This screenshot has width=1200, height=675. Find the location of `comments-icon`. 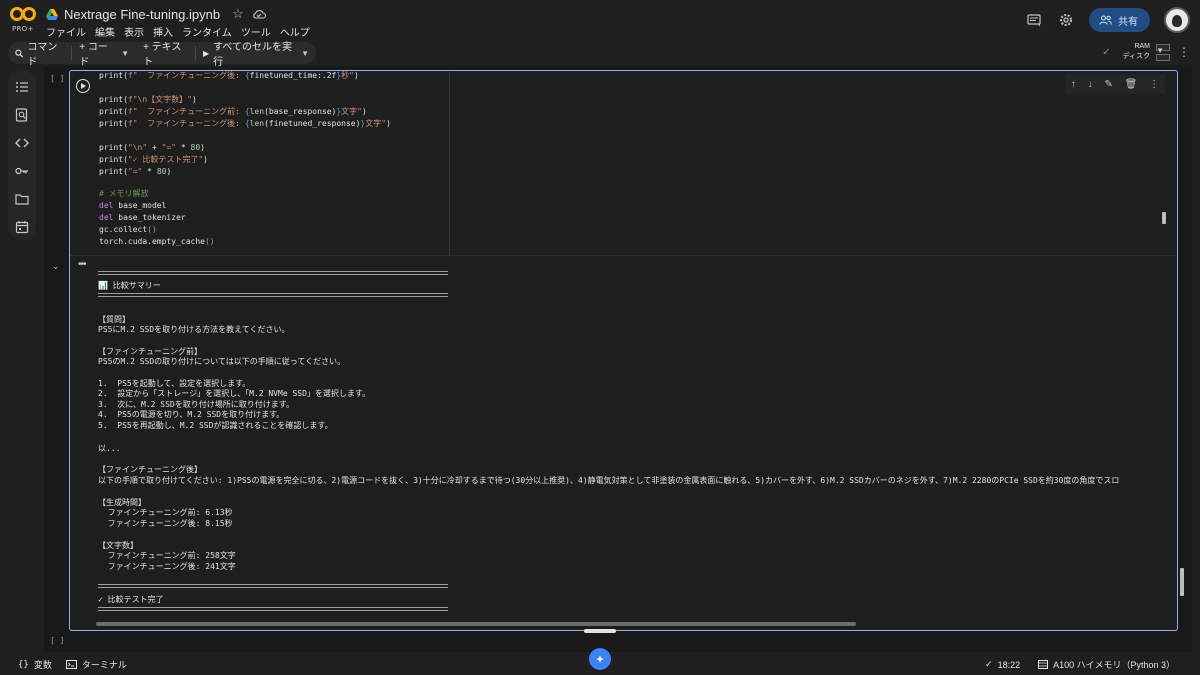

comments-icon is located at coordinates (1034, 20).